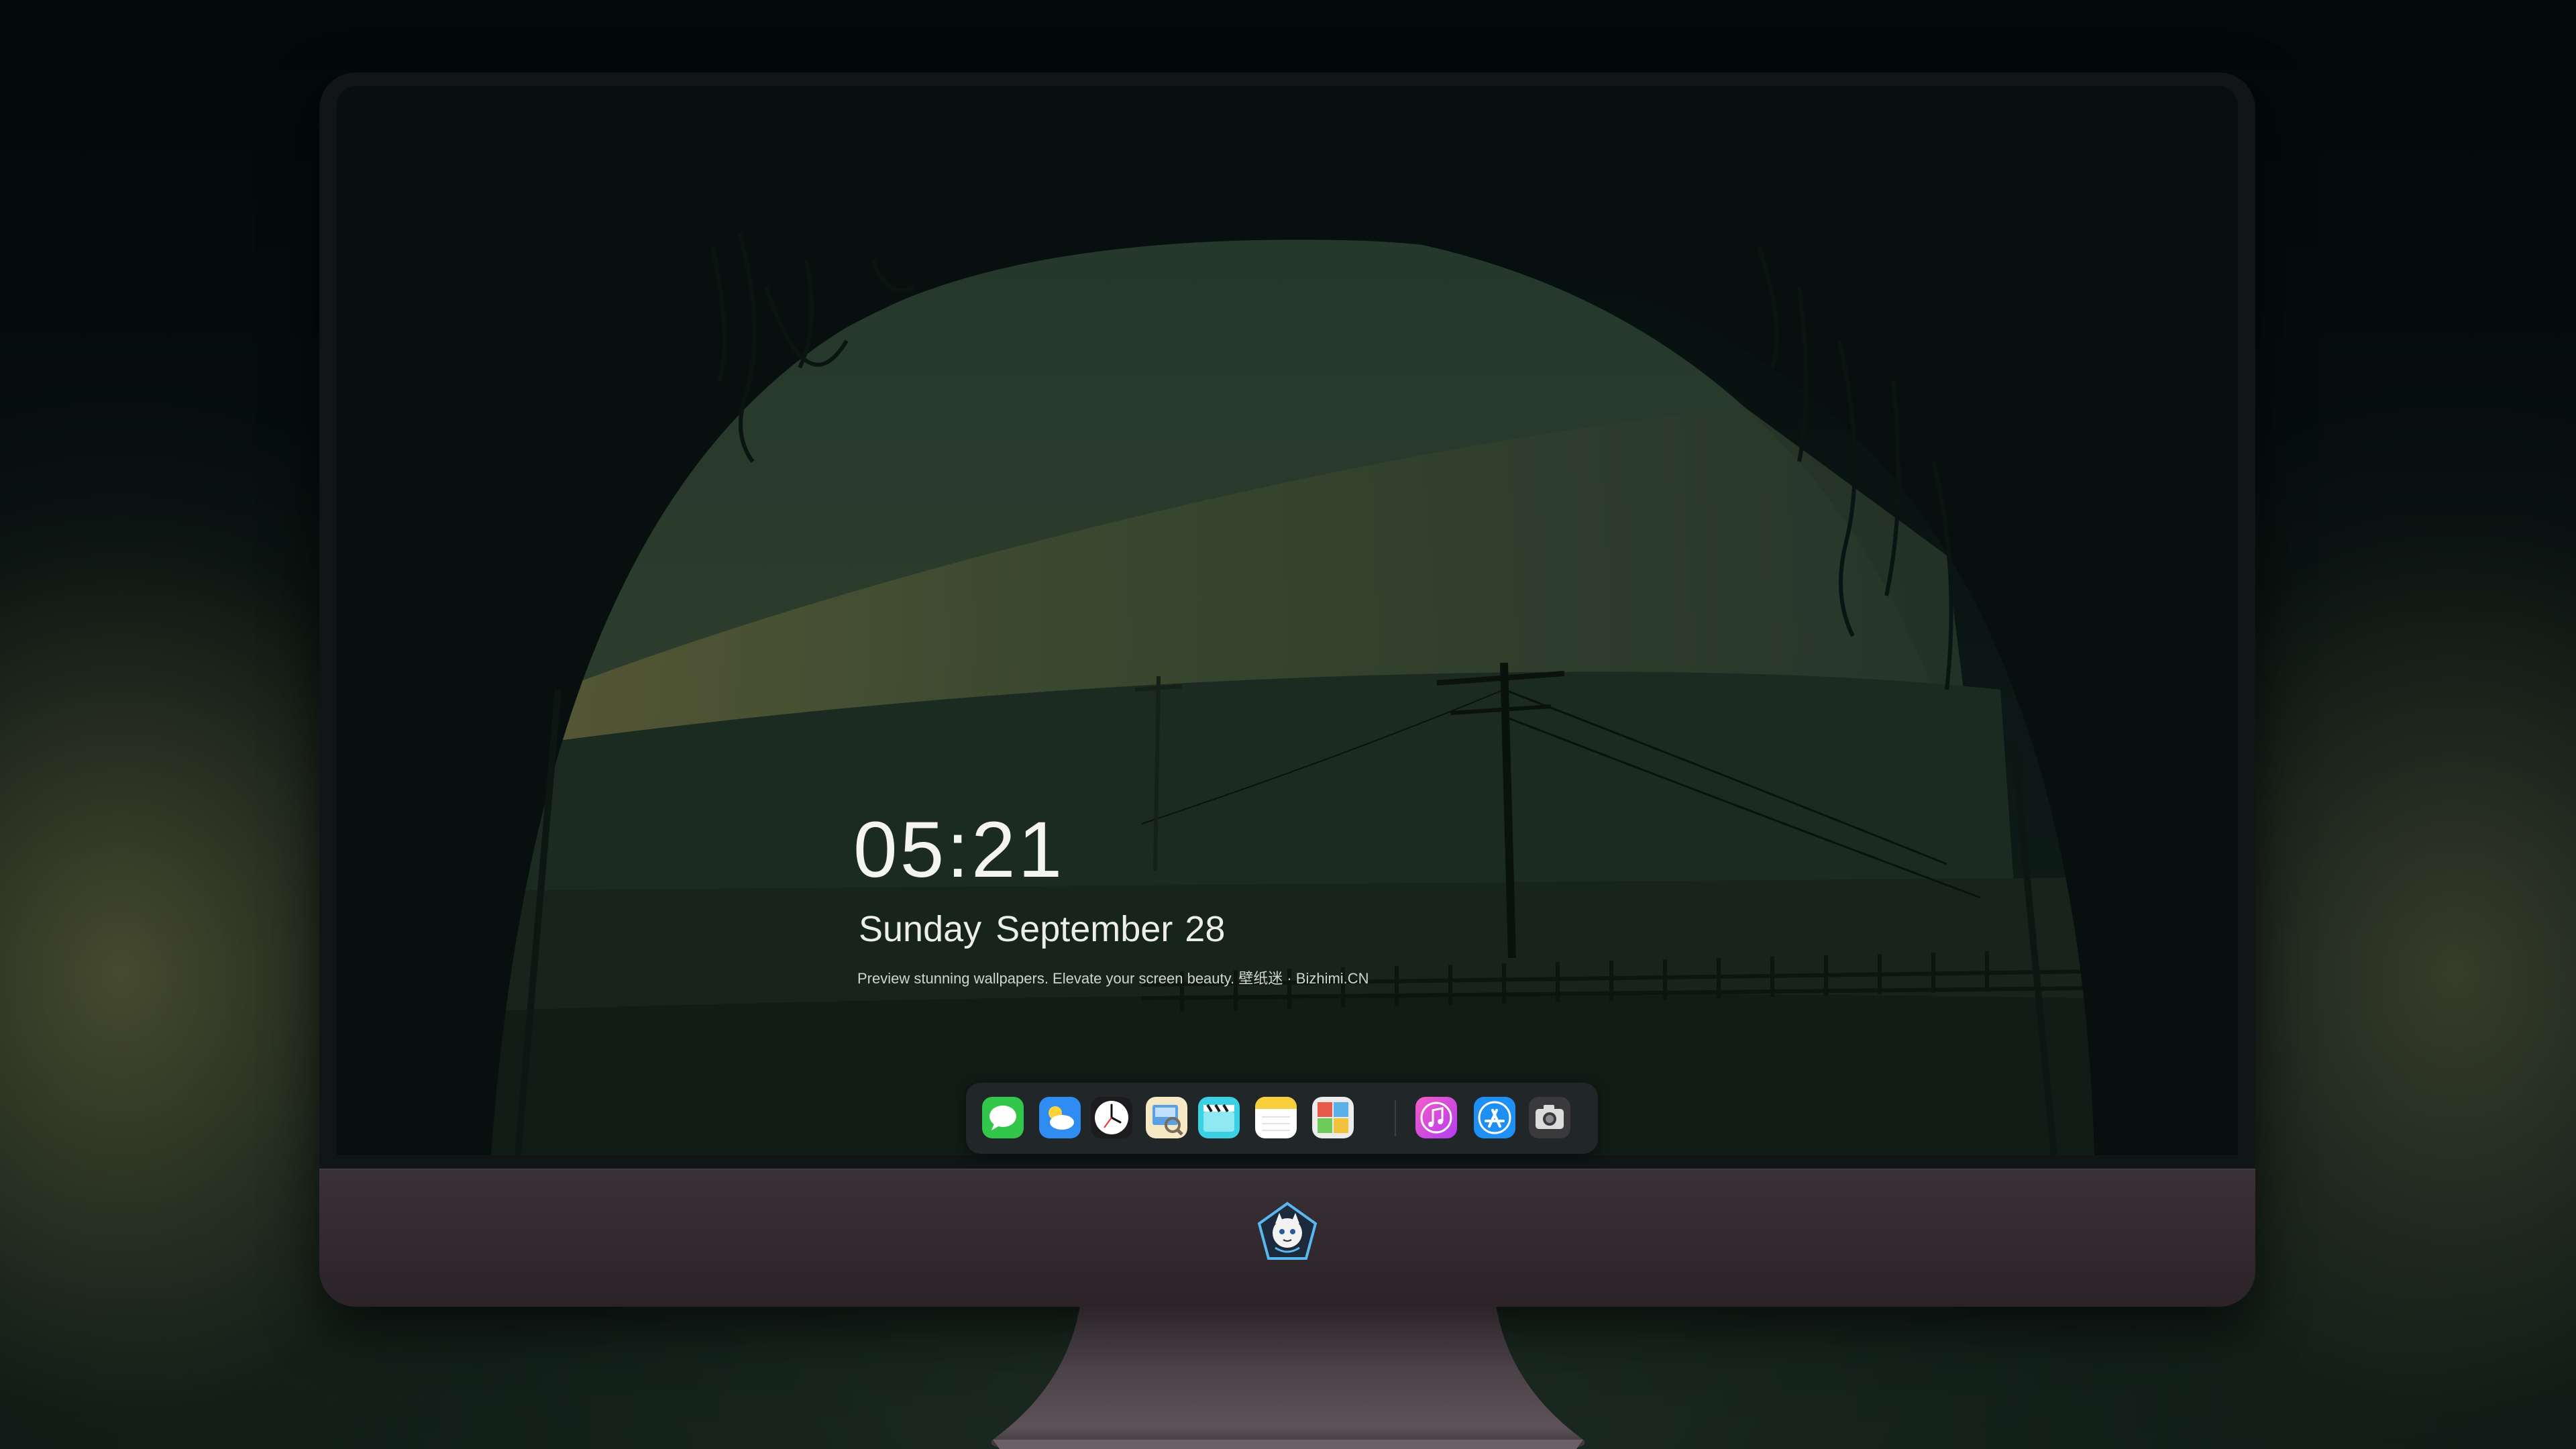 Image resolution: width=2576 pixels, height=1449 pixels. Describe the element at coordinates (1111, 1117) in the screenshot. I see `clock-icon` at that location.